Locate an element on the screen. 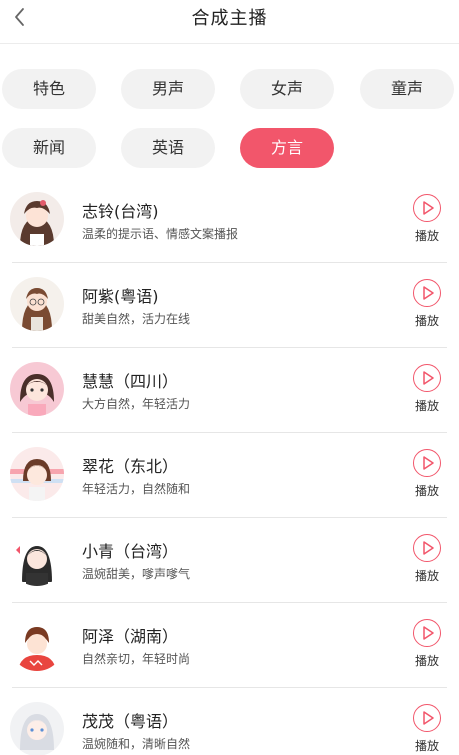 The width and height of the screenshot is (459, 755). filter-chip-tese: 特色 is located at coordinates (49, 89).